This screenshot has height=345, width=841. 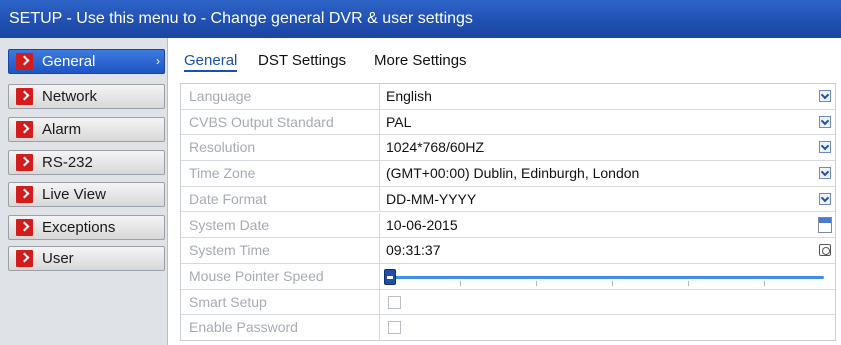 What do you see at coordinates (607, 96) in the screenshot?
I see `language-select: English` at bounding box center [607, 96].